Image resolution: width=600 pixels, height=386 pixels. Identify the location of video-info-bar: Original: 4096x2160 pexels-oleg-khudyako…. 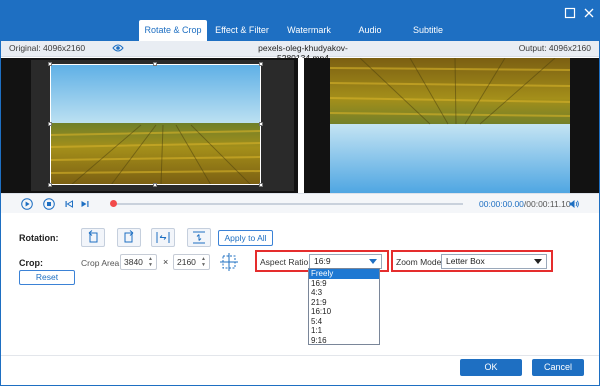
(300, 52).